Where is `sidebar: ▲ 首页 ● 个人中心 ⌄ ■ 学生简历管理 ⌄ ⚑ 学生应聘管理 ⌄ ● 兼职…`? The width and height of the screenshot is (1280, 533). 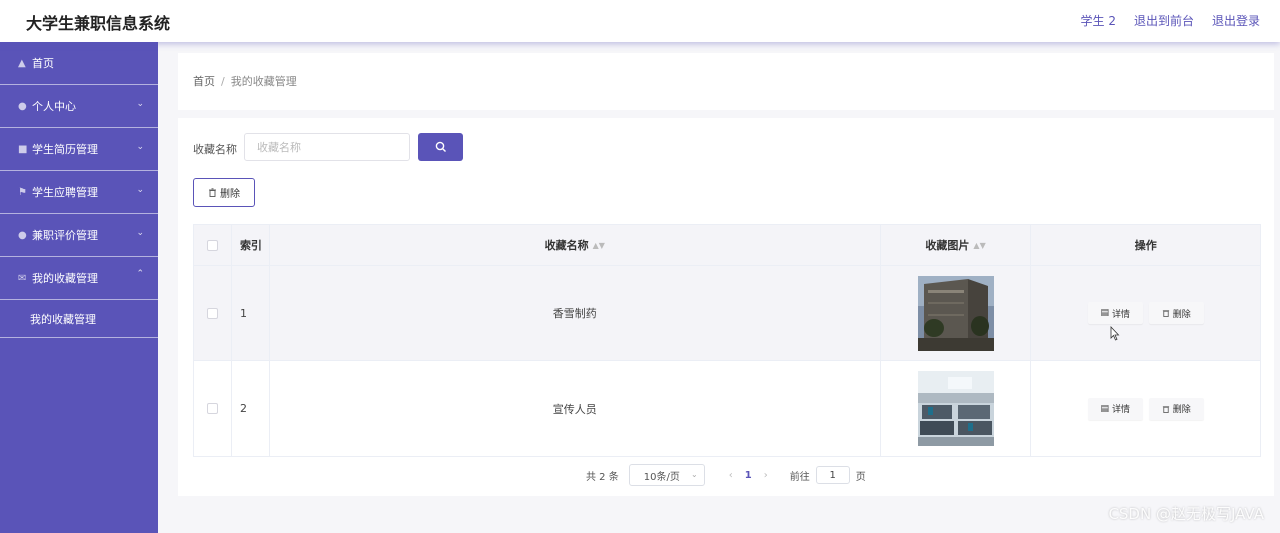 sidebar: ▲ 首页 ● 个人中心 ⌄ ■ 学生简历管理 ⌄ ⚑ 学生应聘管理 ⌄ ● 兼职… is located at coordinates (79, 287).